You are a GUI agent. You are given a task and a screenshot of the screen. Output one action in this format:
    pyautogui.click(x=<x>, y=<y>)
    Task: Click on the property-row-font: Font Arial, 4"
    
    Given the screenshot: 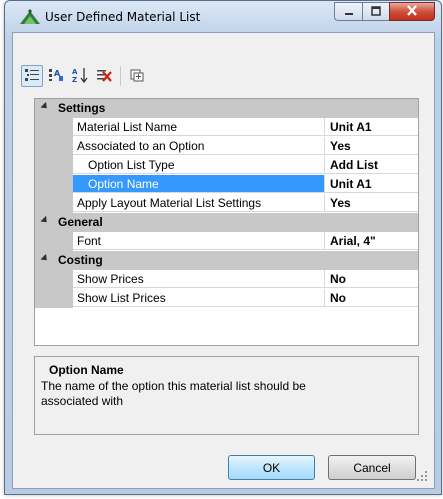 What is the action you would take?
    pyautogui.click(x=226, y=241)
    